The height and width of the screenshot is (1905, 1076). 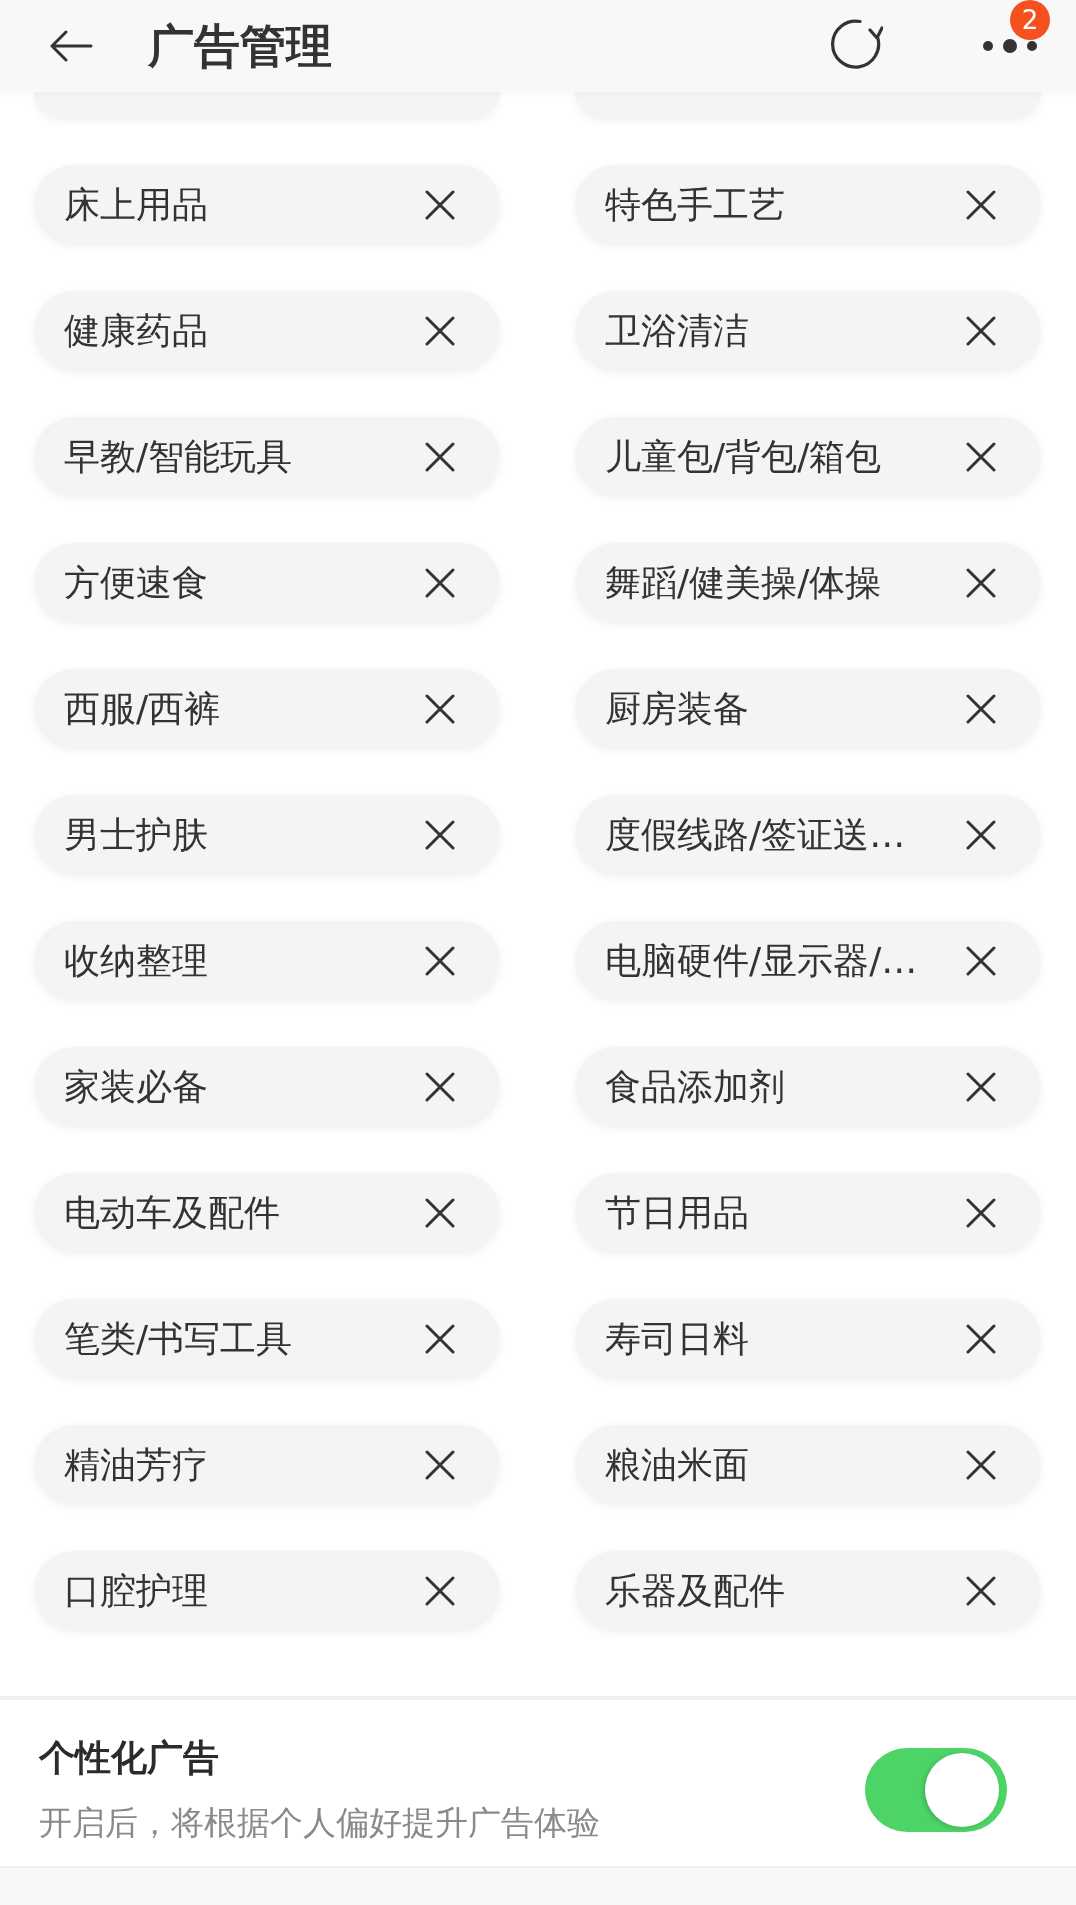 I want to click on tag-label: 特色手工艺, so click(x=695, y=205).